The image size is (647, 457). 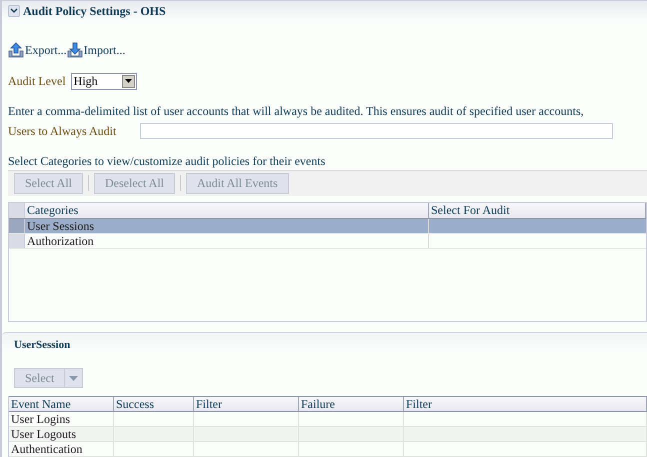 What do you see at coordinates (16, 50) in the screenshot?
I see `upload-arrow-icon` at bounding box center [16, 50].